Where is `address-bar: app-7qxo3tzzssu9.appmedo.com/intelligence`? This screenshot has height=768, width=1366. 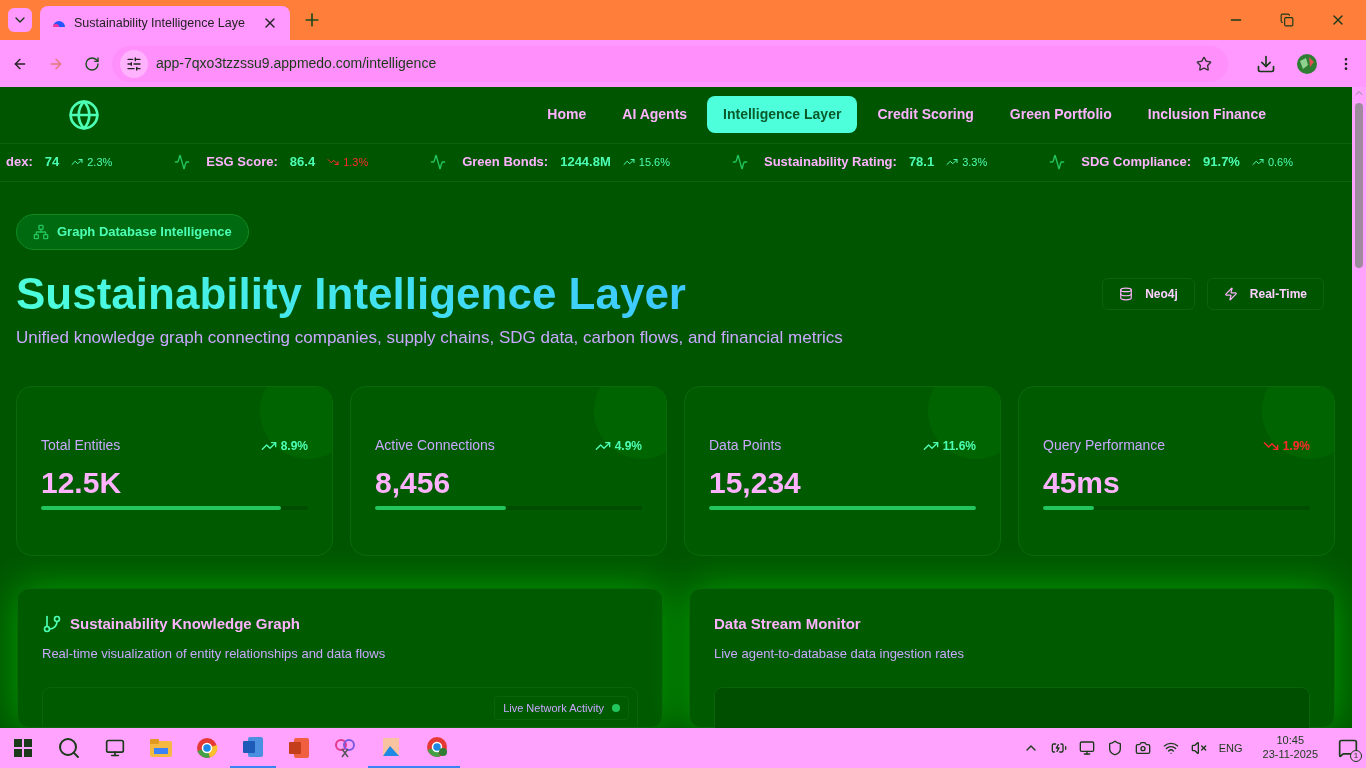
address-bar: app-7qxo3tzzssu9.appmedo.com/intelligence is located at coordinates (670, 63).